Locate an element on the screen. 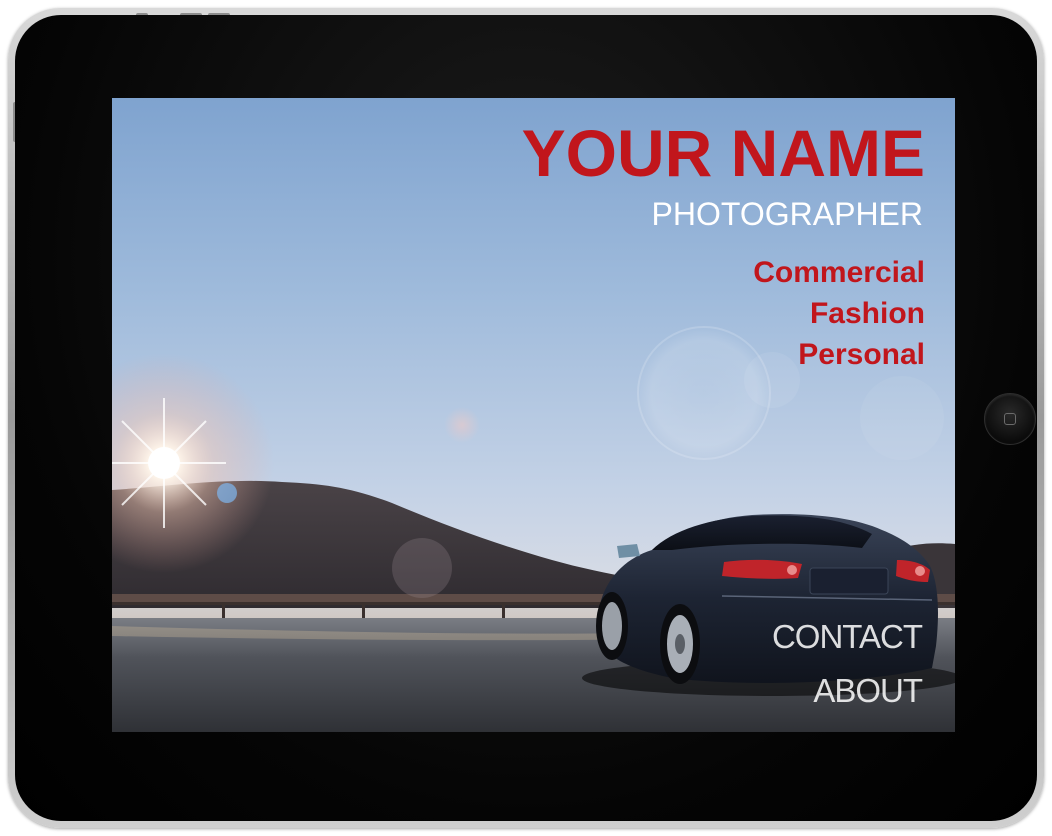 Image resolution: width=1052 pixels, height=836 pixels. menu-item-commercial: Commercial is located at coordinates (839, 272).